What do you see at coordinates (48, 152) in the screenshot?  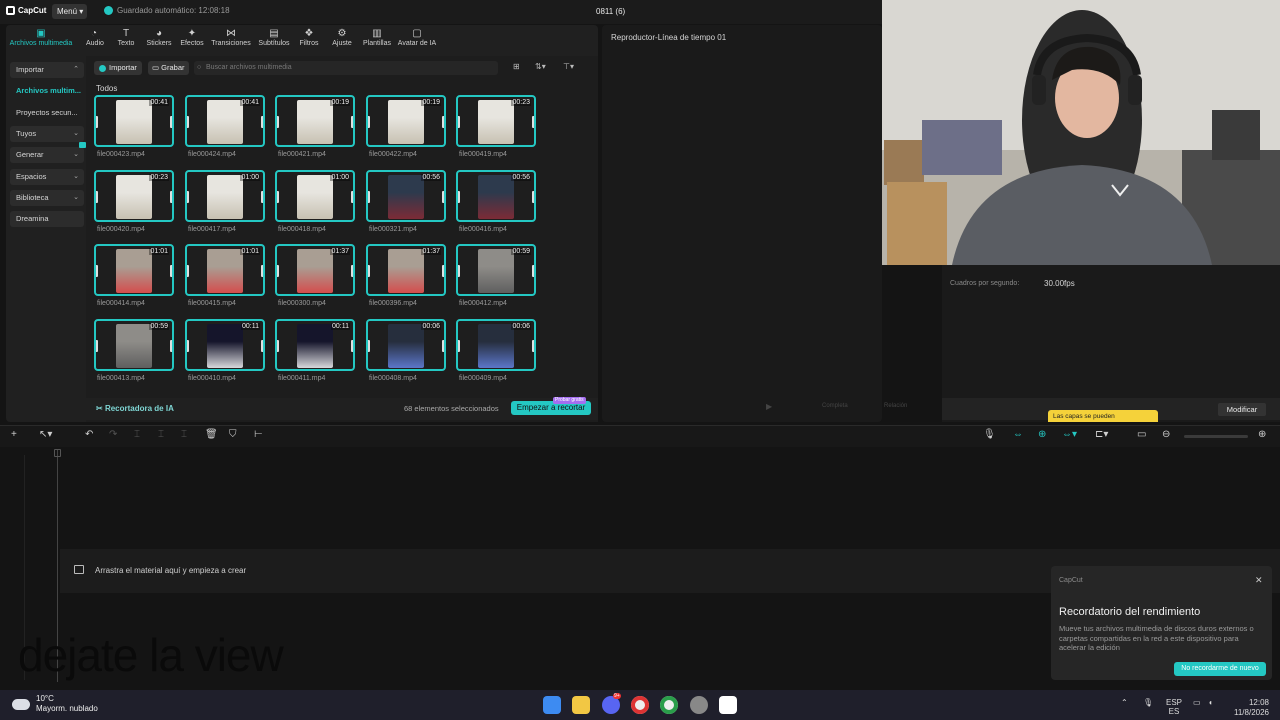 I see `sidebar-item-4: Generar ⌄` at bounding box center [48, 152].